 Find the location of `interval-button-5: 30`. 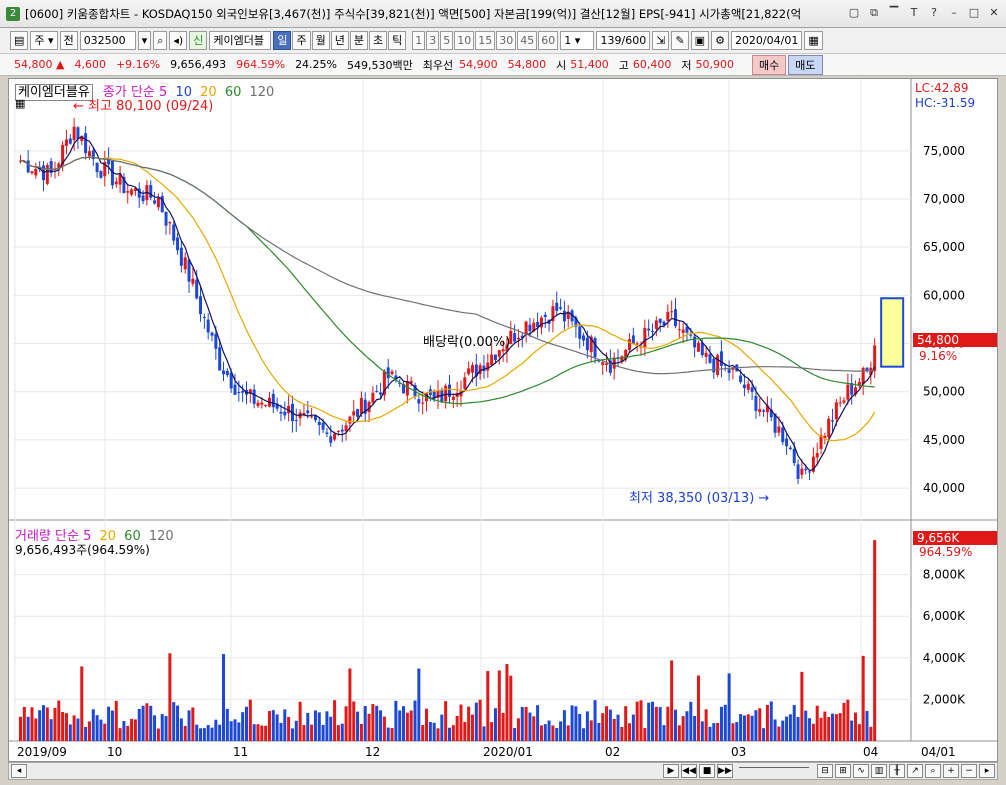

interval-button-5: 30 is located at coordinates (506, 40).